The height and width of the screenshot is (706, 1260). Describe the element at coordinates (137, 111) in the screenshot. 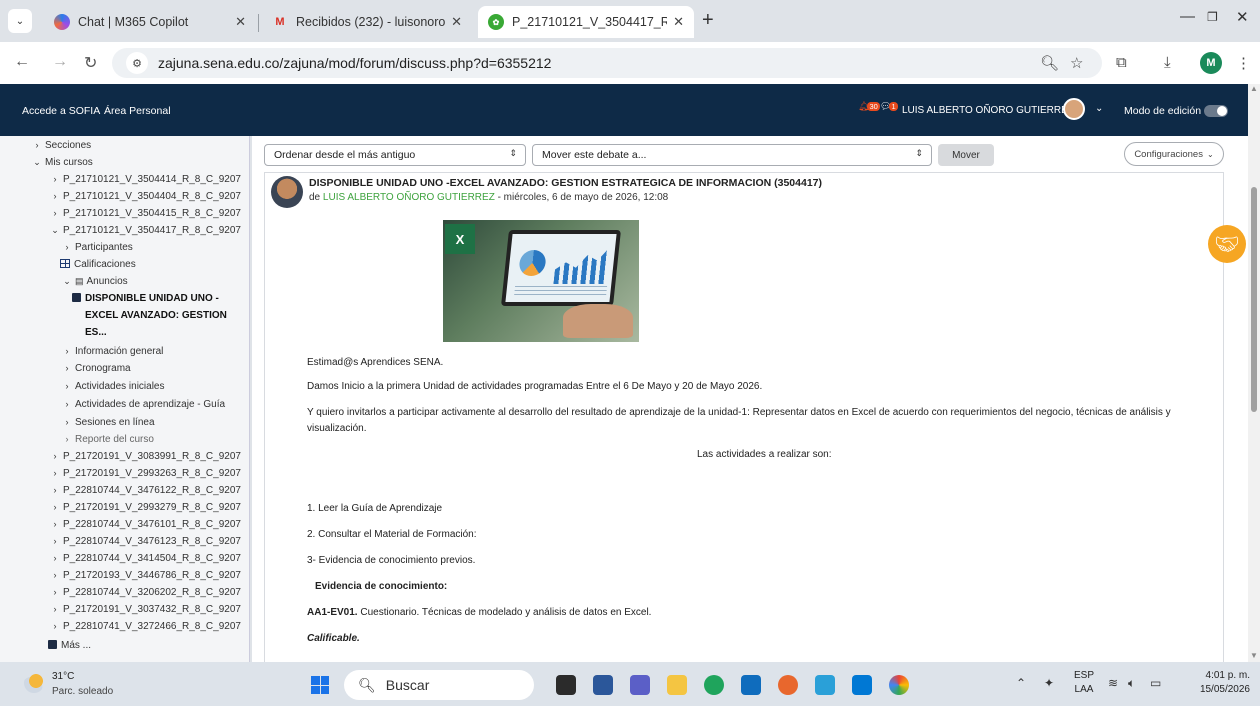

I see `link-area-personal: Área Personal` at that location.